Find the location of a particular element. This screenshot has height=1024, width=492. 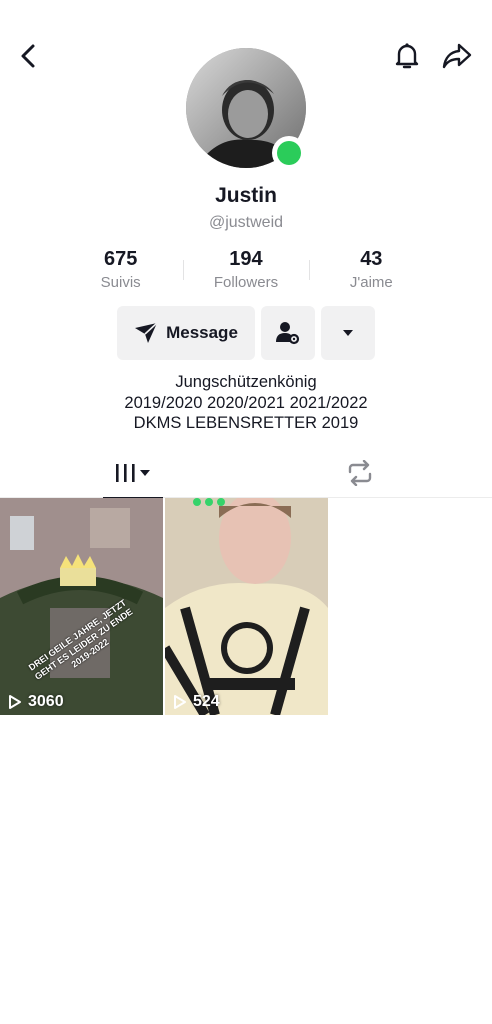

stat-following: 675 Suivis is located at coordinates (120, 271).